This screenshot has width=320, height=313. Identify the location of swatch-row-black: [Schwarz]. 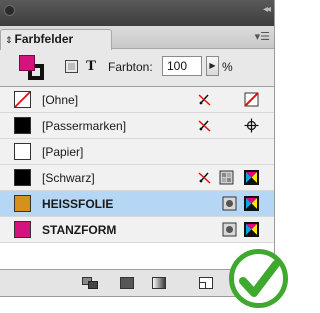
(137, 178).